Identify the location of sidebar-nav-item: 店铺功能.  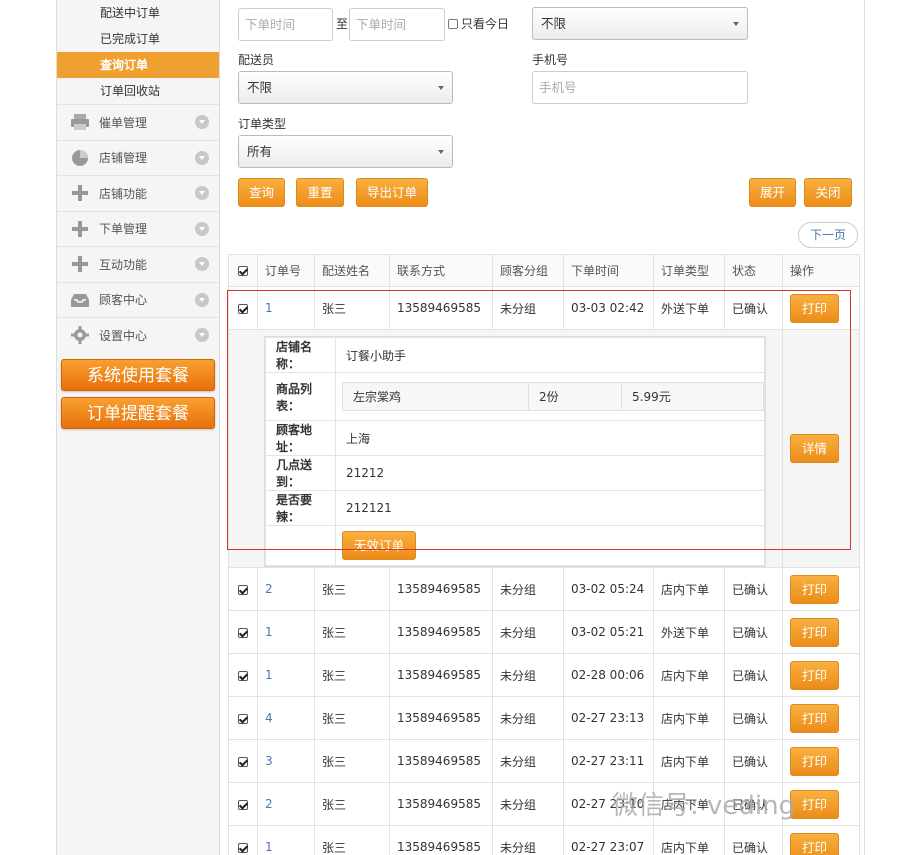
(138, 193).